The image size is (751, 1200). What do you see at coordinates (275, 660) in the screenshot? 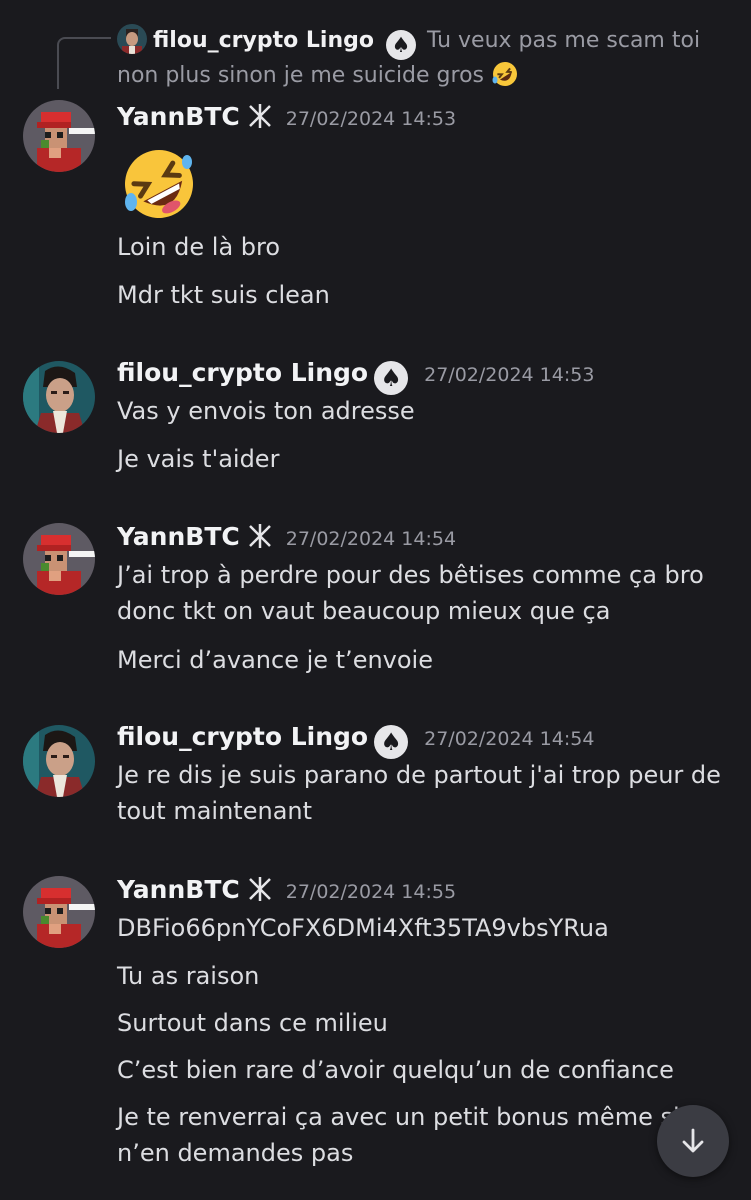
I see `message-text: Merci d’avance je t’envoie` at bounding box center [275, 660].